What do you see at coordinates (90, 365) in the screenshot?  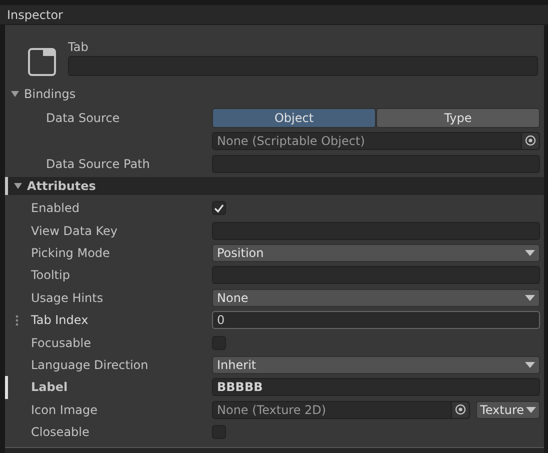 I see `field-label: Language Direction` at bounding box center [90, 365].